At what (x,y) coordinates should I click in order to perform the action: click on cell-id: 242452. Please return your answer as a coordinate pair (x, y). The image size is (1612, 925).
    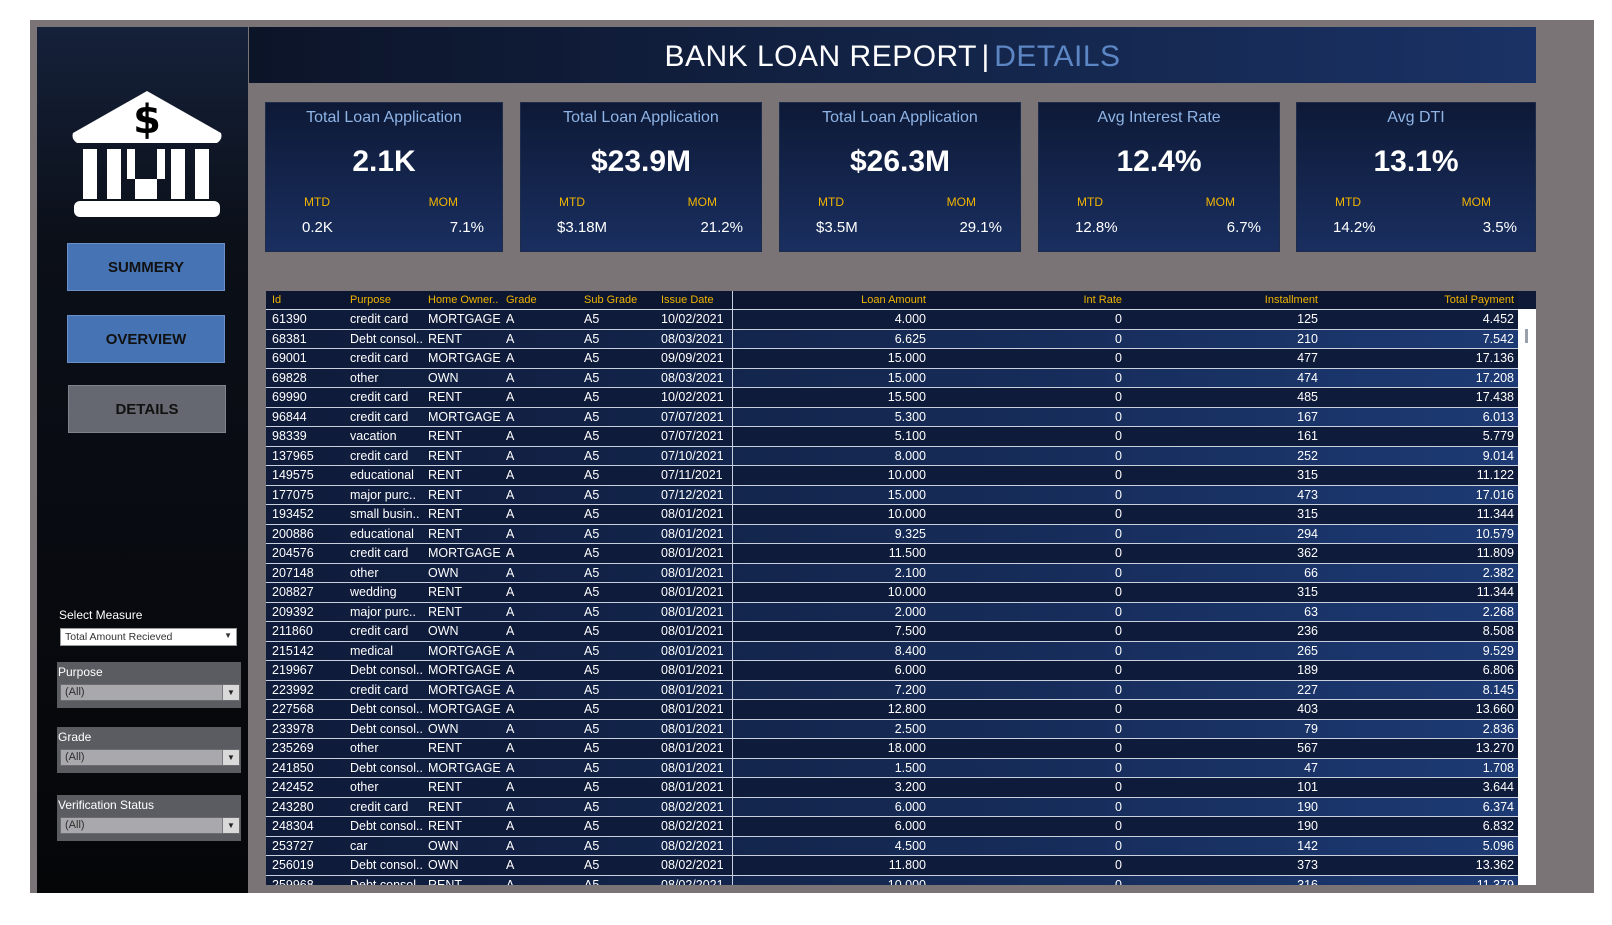
    Looking at the image, I should click on (293, 787).